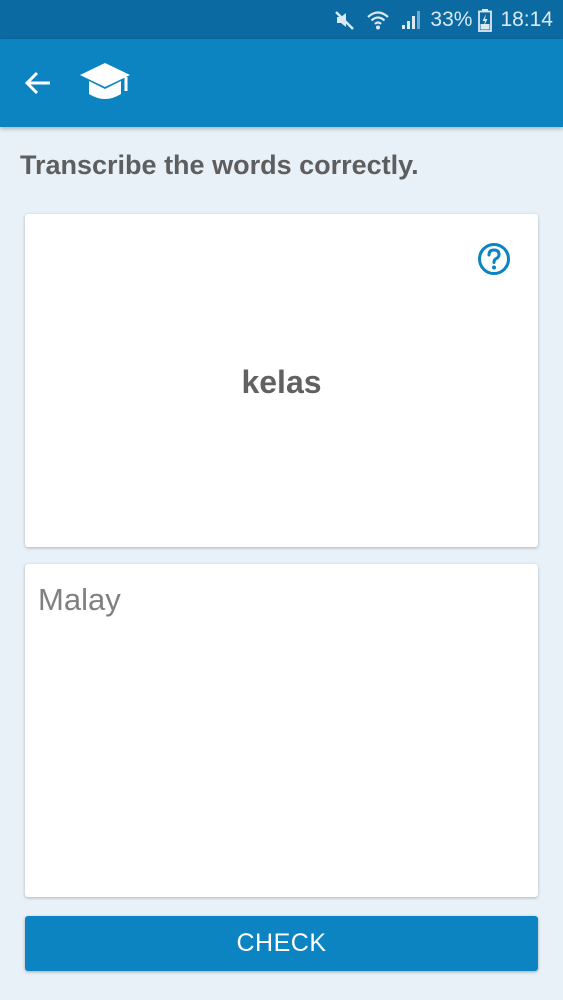 The image size is (563, 1000). I want to click on signal-icon, so click(411, 20).